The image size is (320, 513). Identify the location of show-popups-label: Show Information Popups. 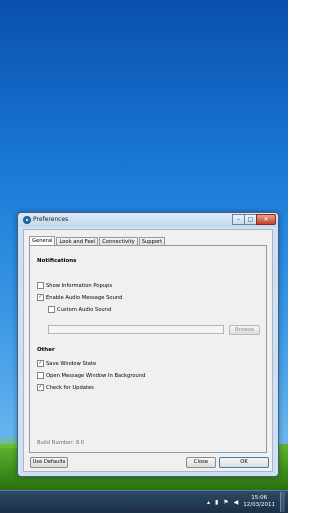
(79, 285).